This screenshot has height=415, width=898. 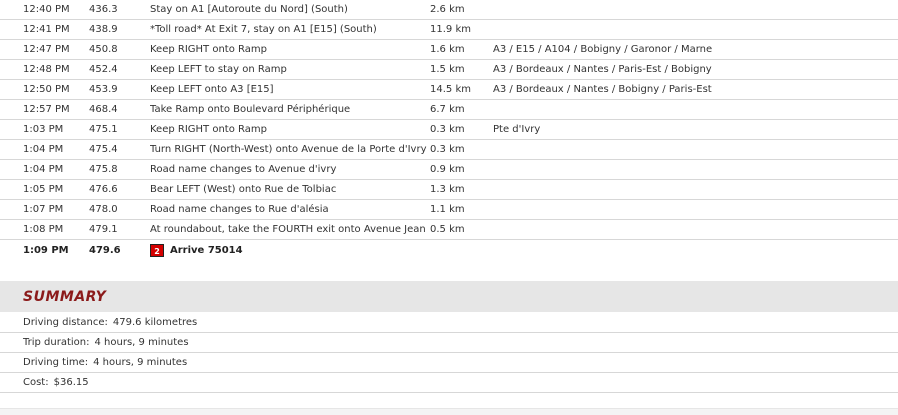 What do you see at coordinates (43, 229) in the screenshot?
I see `step-time: 1:08 PM` at bounding box center [43, 229].